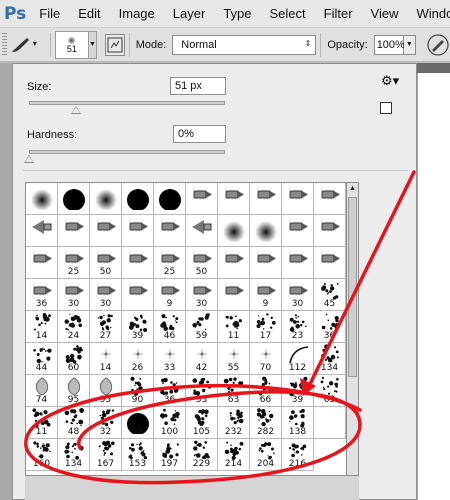  Describe the element at coordinates (266, 359) in the screenshot. I see `brush-preset-70: 70` at that location.